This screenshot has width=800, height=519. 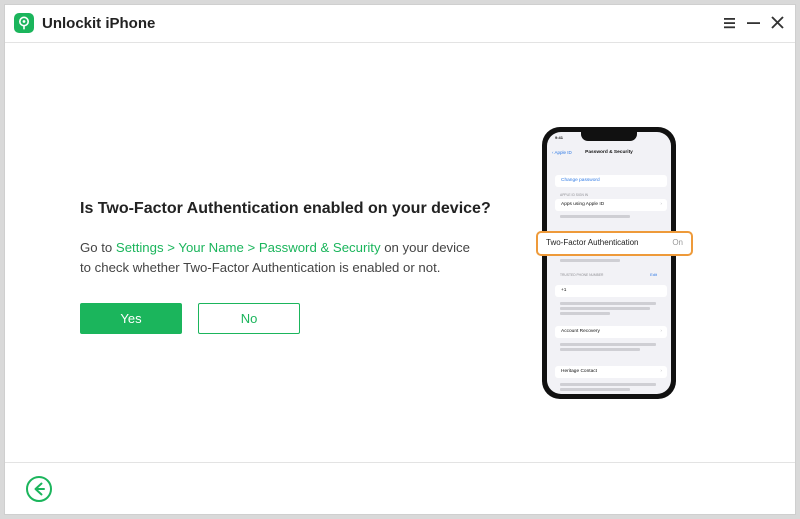 What do you see at coordinates (580, 180) in the screenshot?
I see `change-password-label: Change password` at bounding box center [580, 180].